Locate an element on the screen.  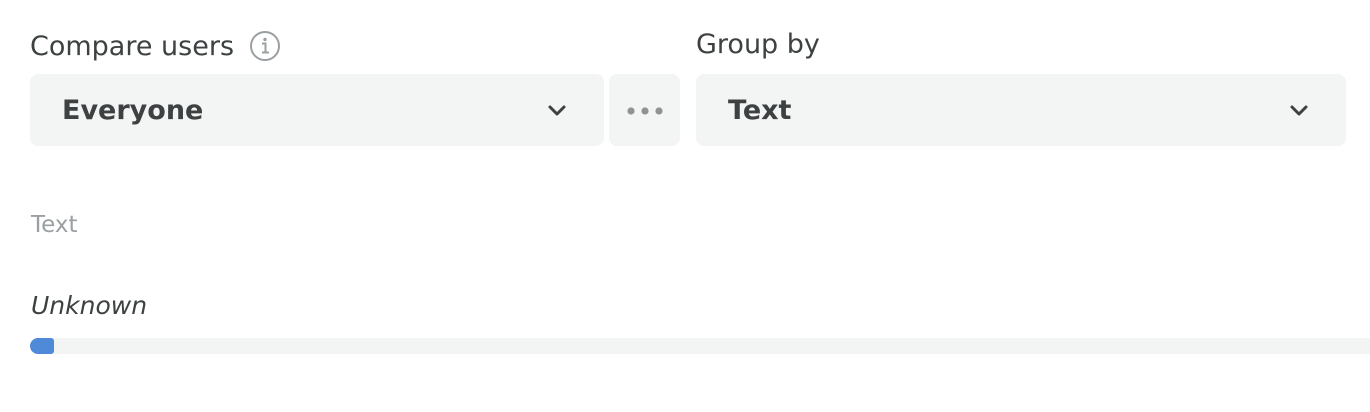
group-by-value: Text is located at coordinates (760, 110).